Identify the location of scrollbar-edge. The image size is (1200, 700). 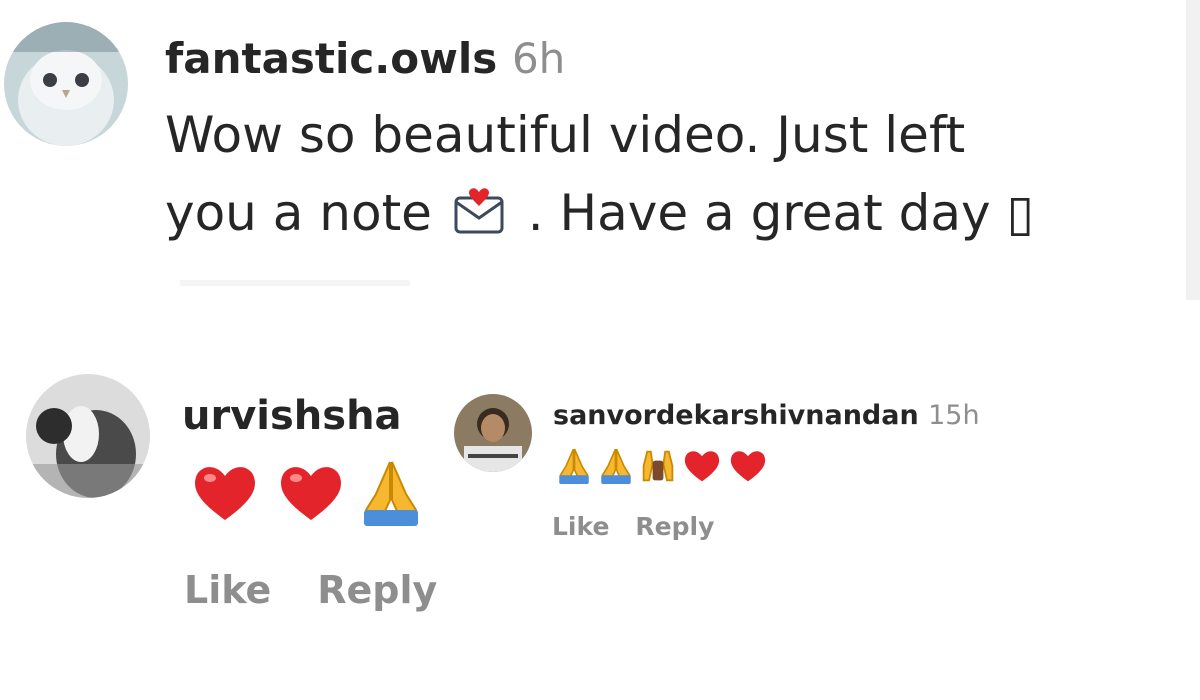
(1193, 150).